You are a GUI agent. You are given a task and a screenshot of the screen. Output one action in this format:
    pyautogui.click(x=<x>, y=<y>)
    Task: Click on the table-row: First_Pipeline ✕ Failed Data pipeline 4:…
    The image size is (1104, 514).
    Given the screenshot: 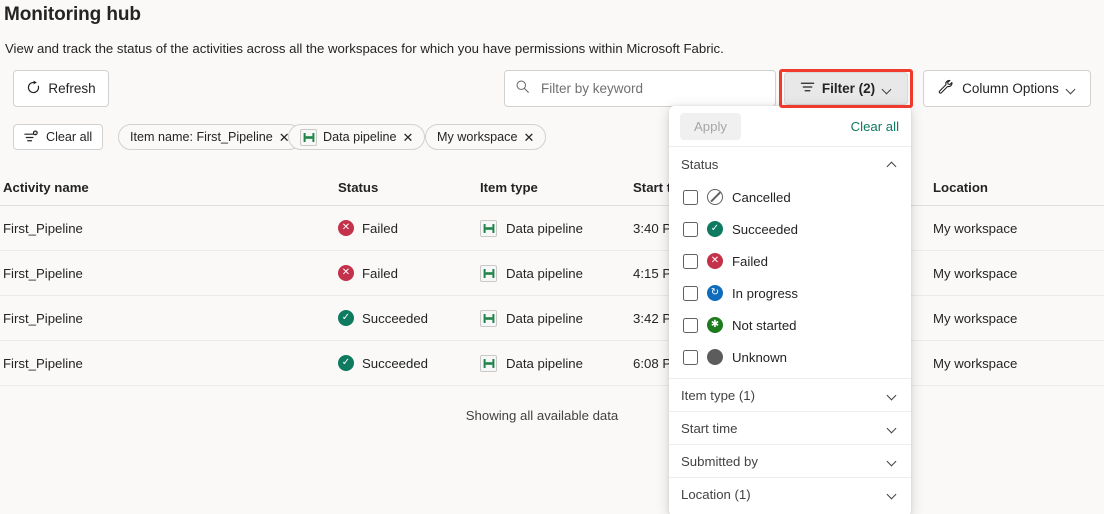 What is the action you would take?
    pyautogui.click(x=552, y=273)
    